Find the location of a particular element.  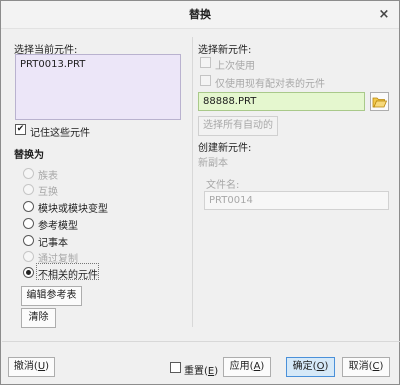

radio-reference-model is located at coordinates (28, 223).